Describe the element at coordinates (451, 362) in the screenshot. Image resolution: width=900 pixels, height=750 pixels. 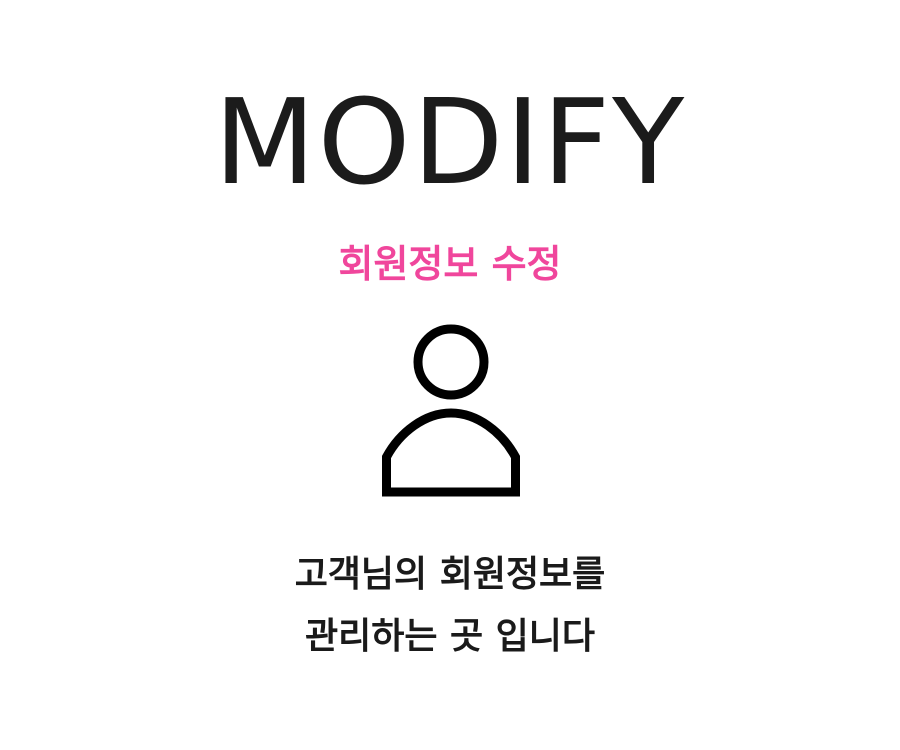
I see `user-icon-head` at that location.